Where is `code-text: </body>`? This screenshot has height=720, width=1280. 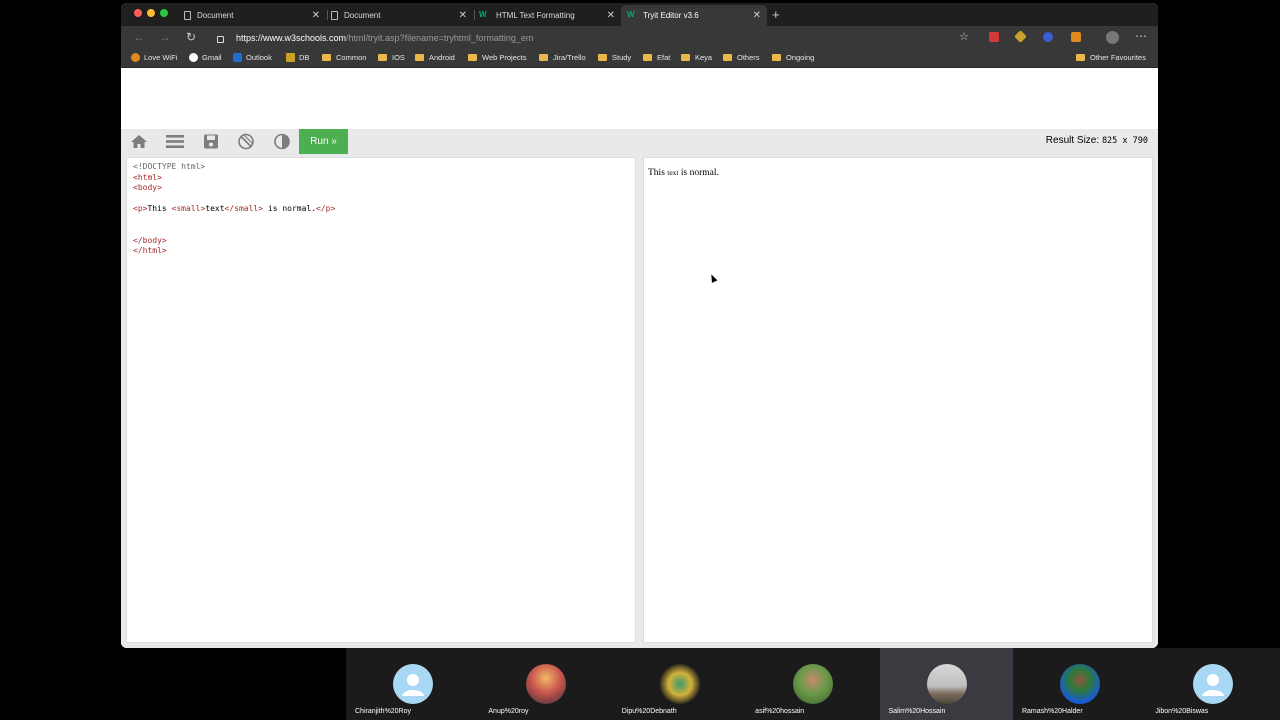
code-text: </body> is located at coordinates (150, 240).